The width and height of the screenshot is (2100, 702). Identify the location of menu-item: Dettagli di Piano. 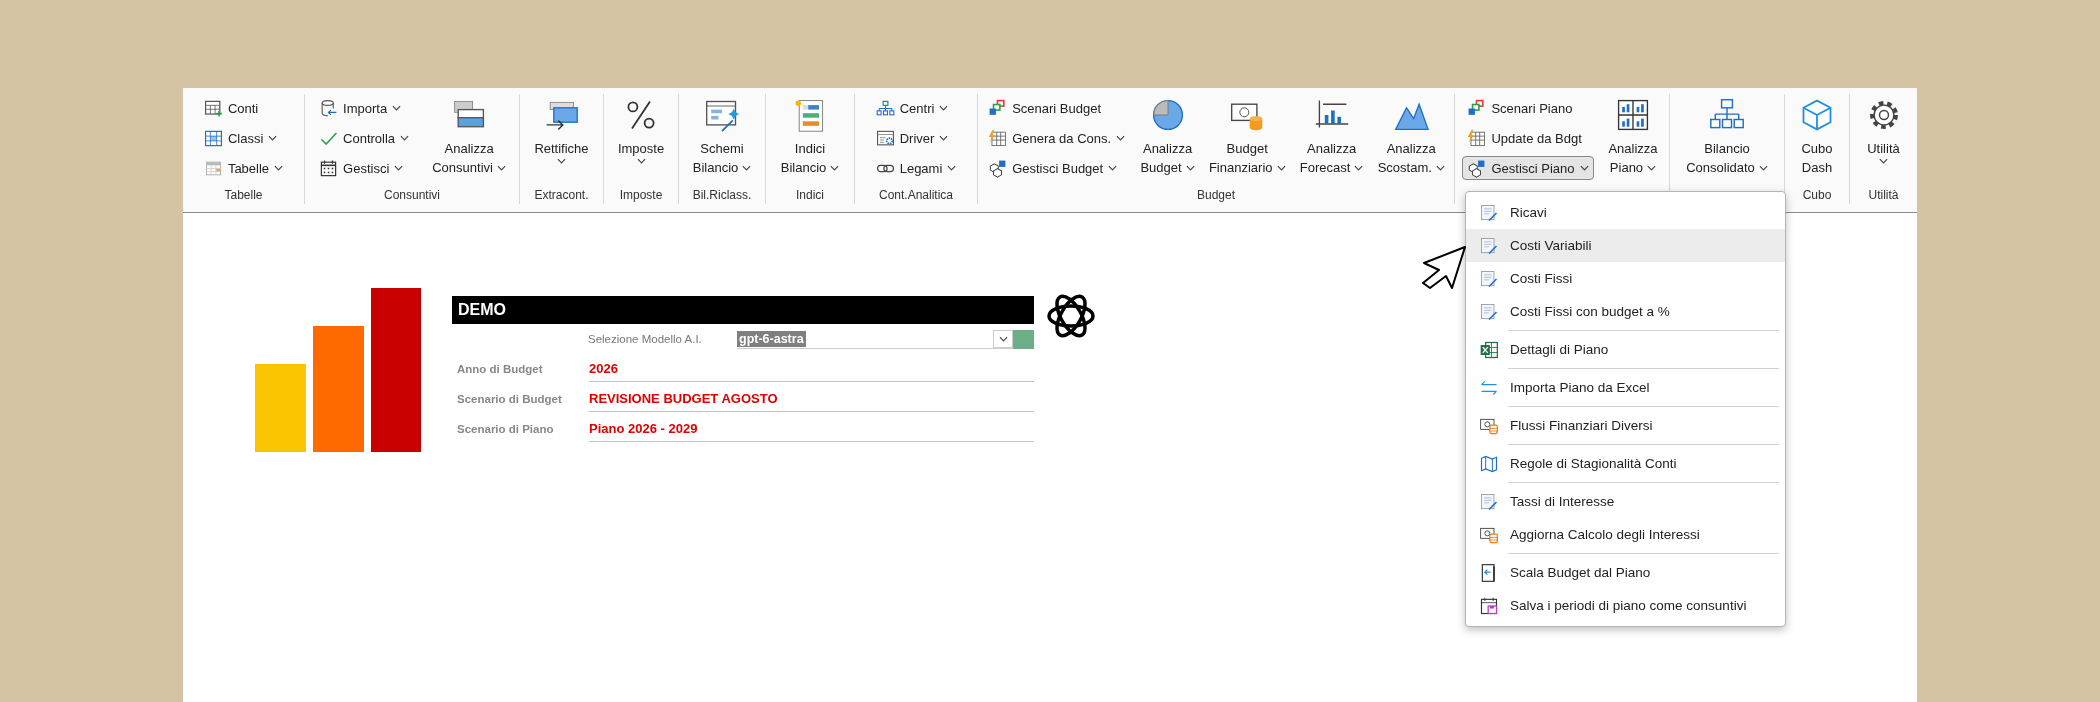
(1625, 349).